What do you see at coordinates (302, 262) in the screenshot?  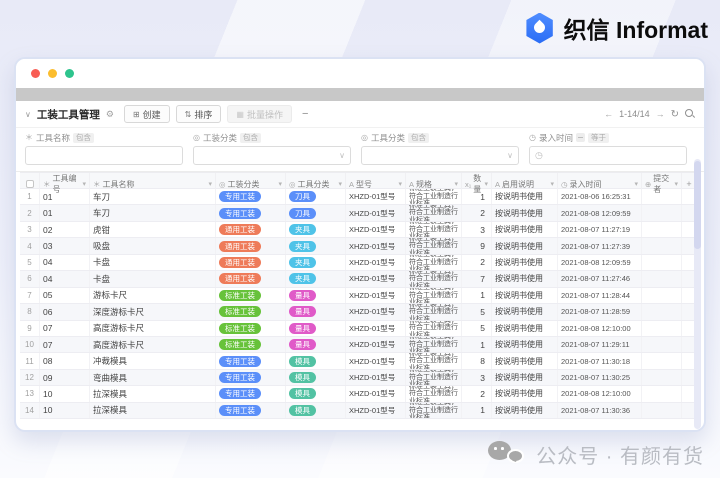 I see `category-badge: 夹具` at bounding box center [302, 262].